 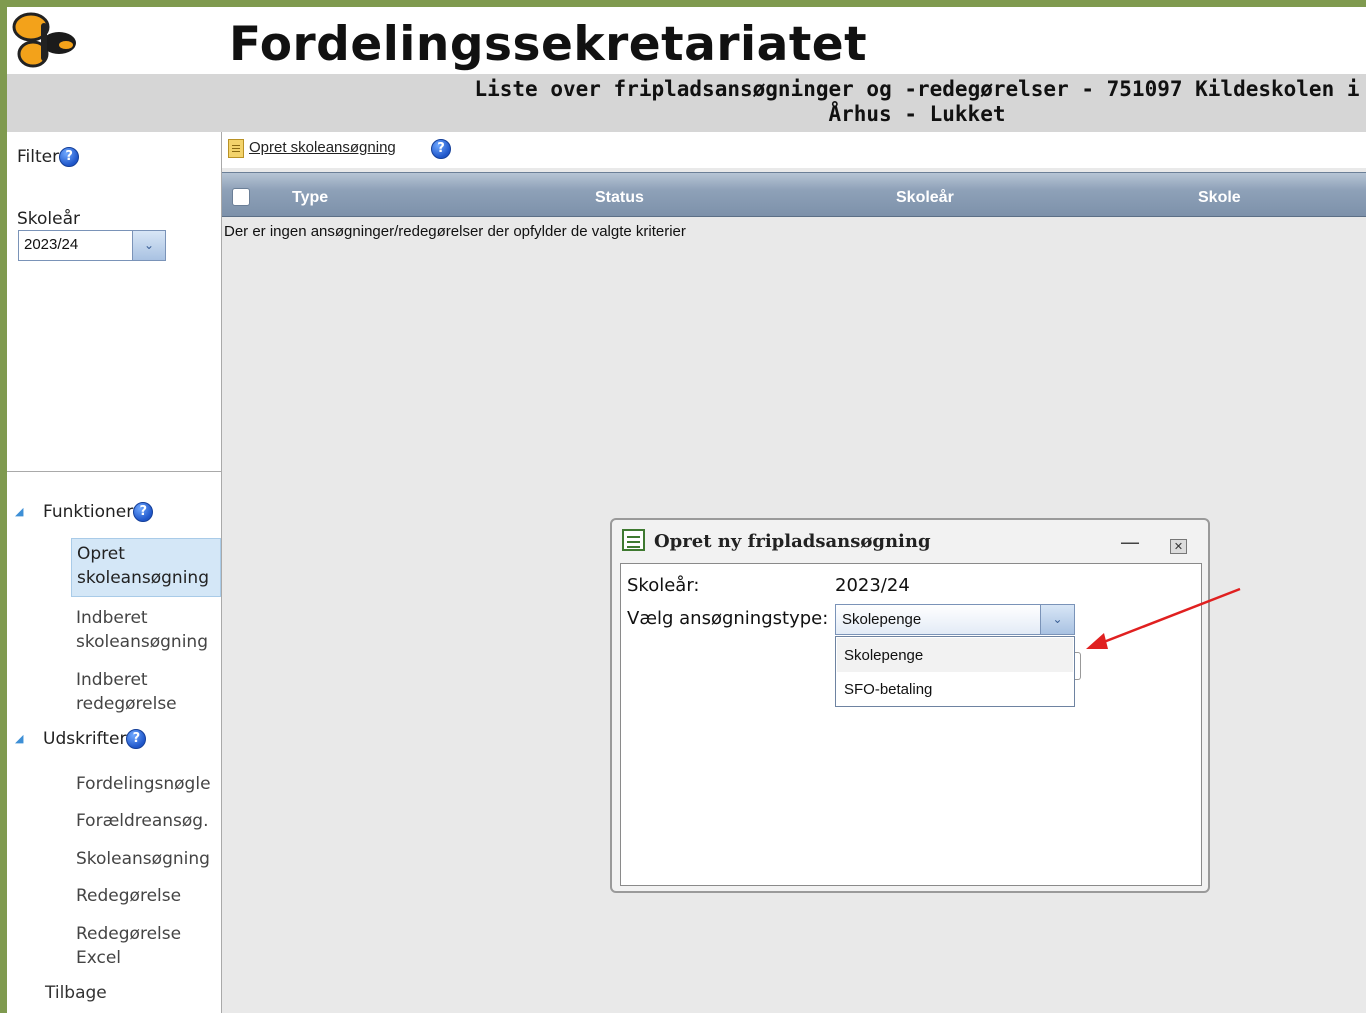 I want to click on nav-item-redegorelse-excel: Redegørelse Excel, so click(x=146, y=946).